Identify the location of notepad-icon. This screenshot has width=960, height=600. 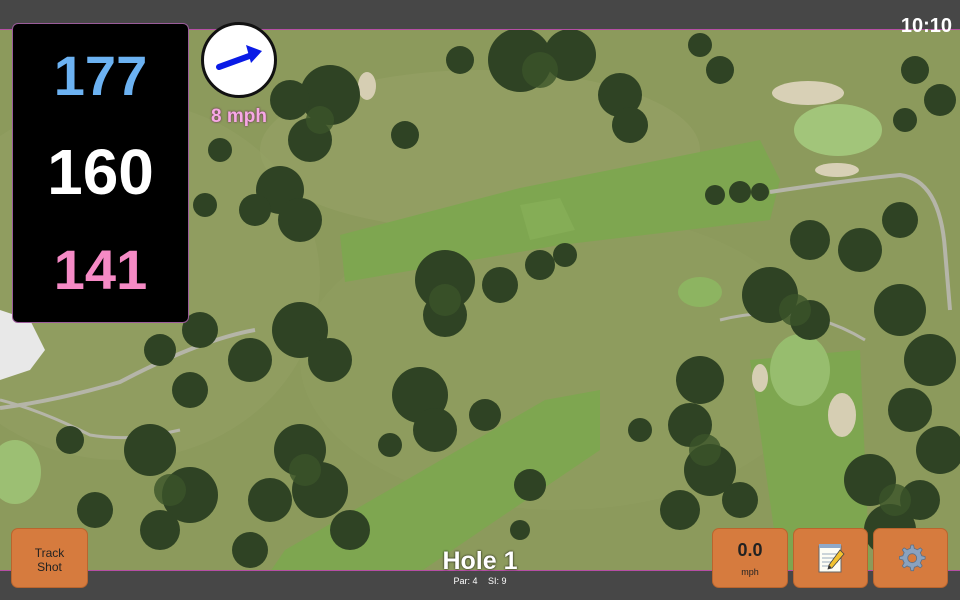
(831, 558).